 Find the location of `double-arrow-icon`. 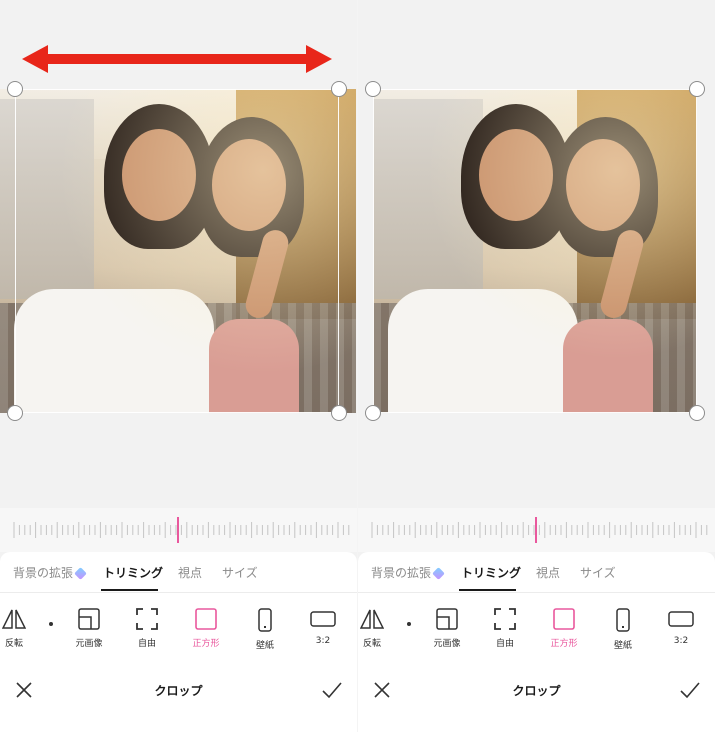

double-arrow-icon is located at coordinates (177, 59).